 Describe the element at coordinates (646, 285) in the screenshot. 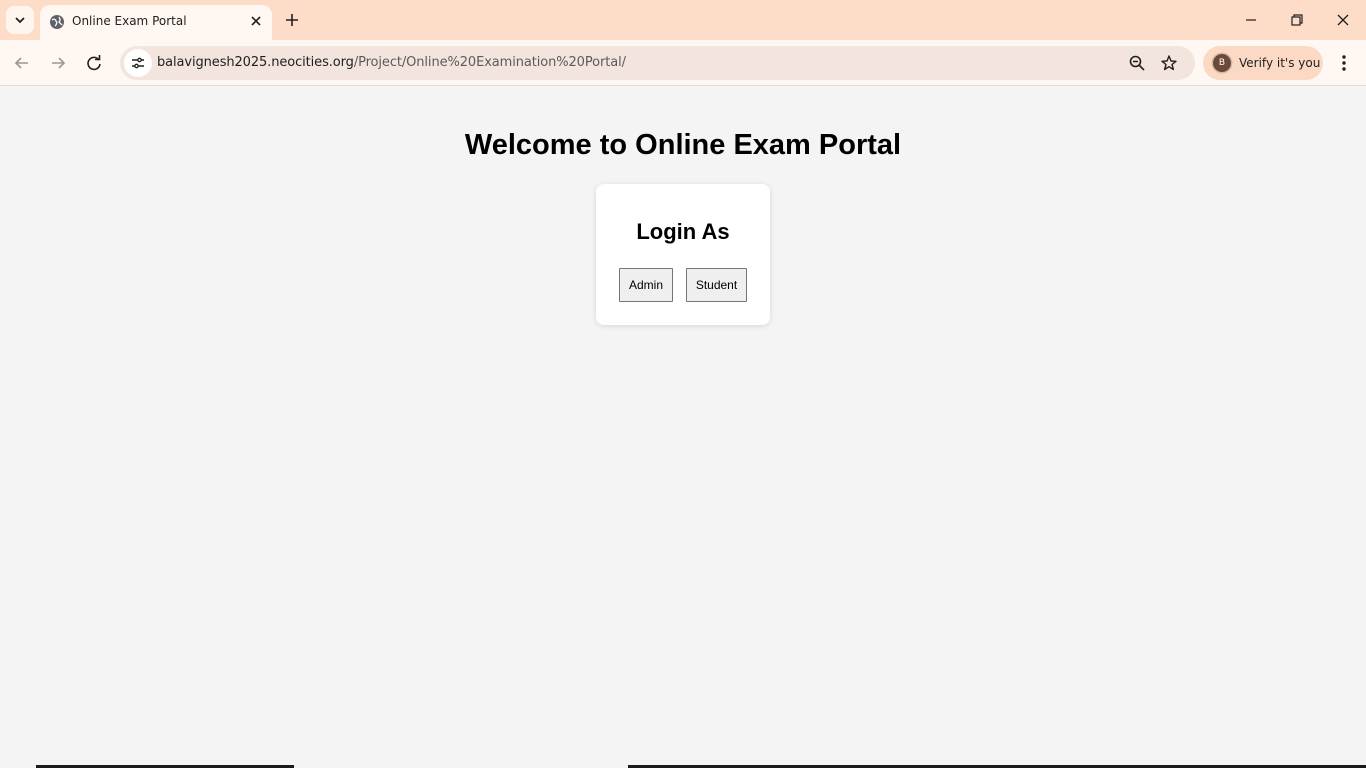

I see `admin-button: Admin` at that location.